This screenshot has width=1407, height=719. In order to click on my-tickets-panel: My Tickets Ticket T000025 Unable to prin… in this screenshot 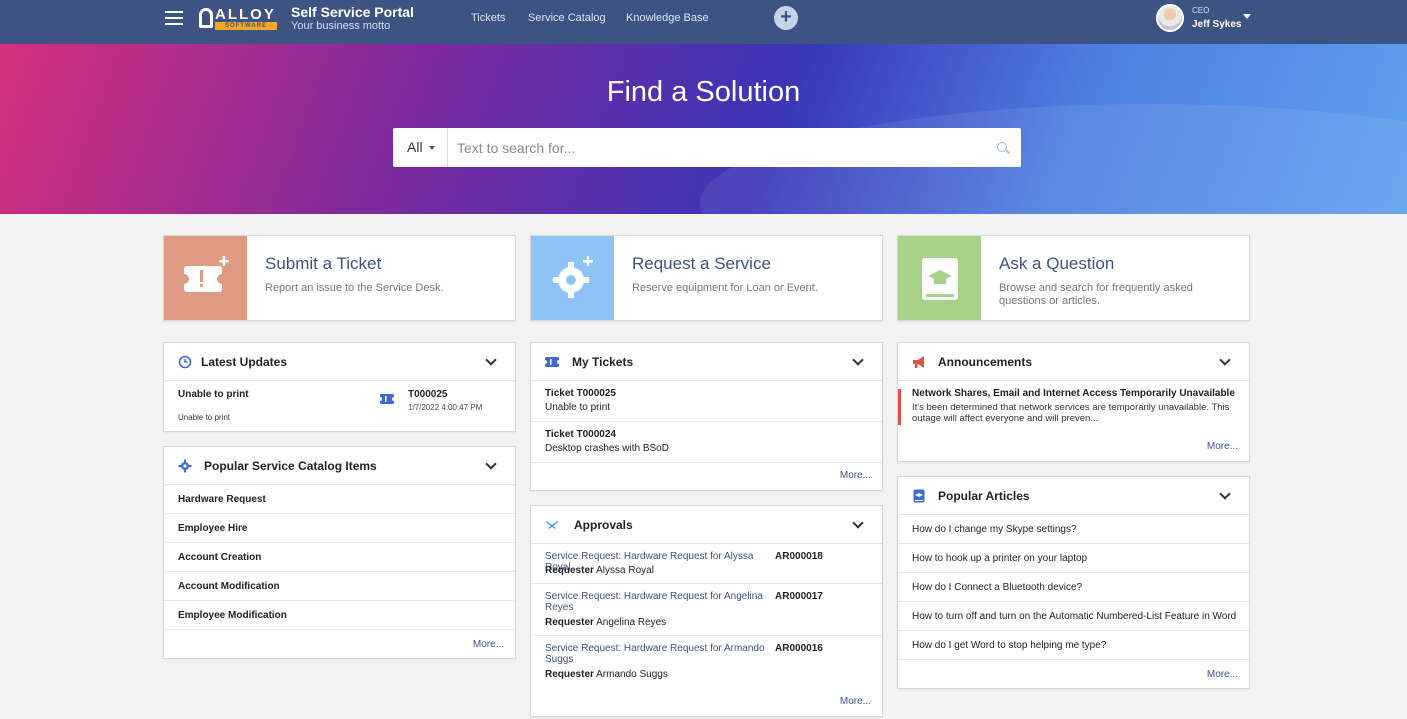, I will do `click(706, 416)`.